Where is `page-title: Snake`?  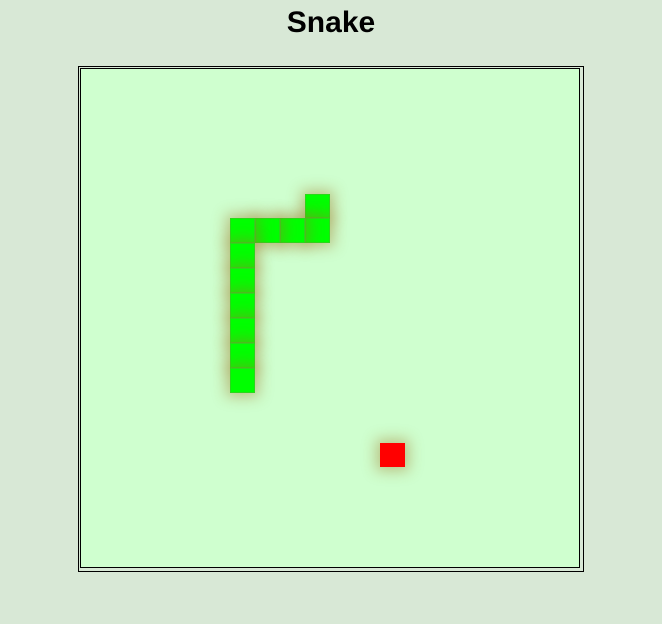 page-title: Snake is located at coordinates (331, 22).